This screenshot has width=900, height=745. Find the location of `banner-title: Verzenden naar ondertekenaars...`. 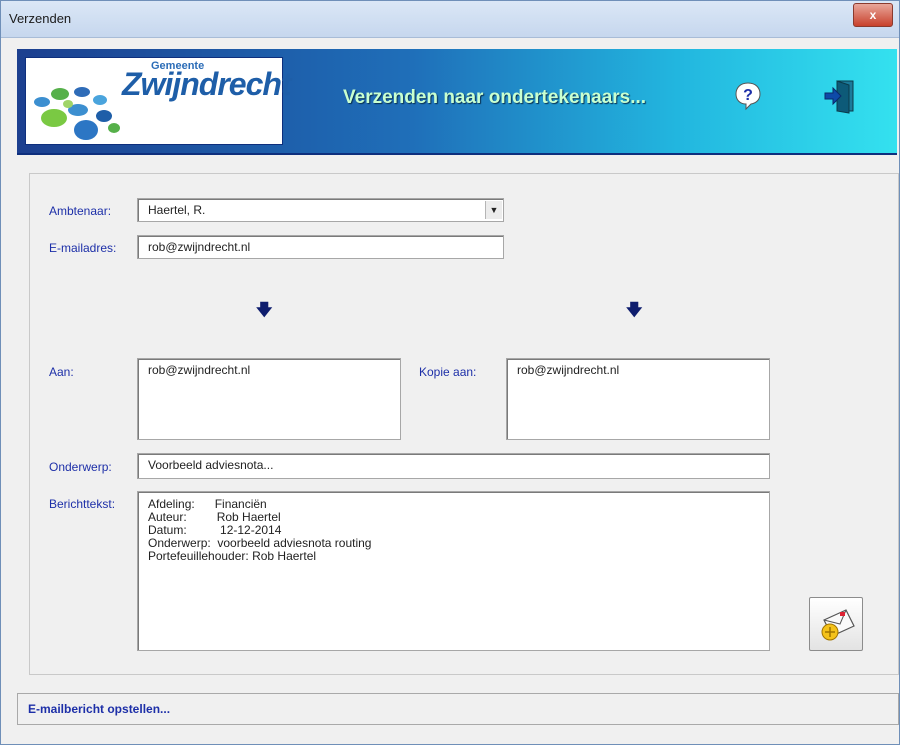

banner-title: Verzenden naar ondertekenaars... is located at coordinates (495, 97).